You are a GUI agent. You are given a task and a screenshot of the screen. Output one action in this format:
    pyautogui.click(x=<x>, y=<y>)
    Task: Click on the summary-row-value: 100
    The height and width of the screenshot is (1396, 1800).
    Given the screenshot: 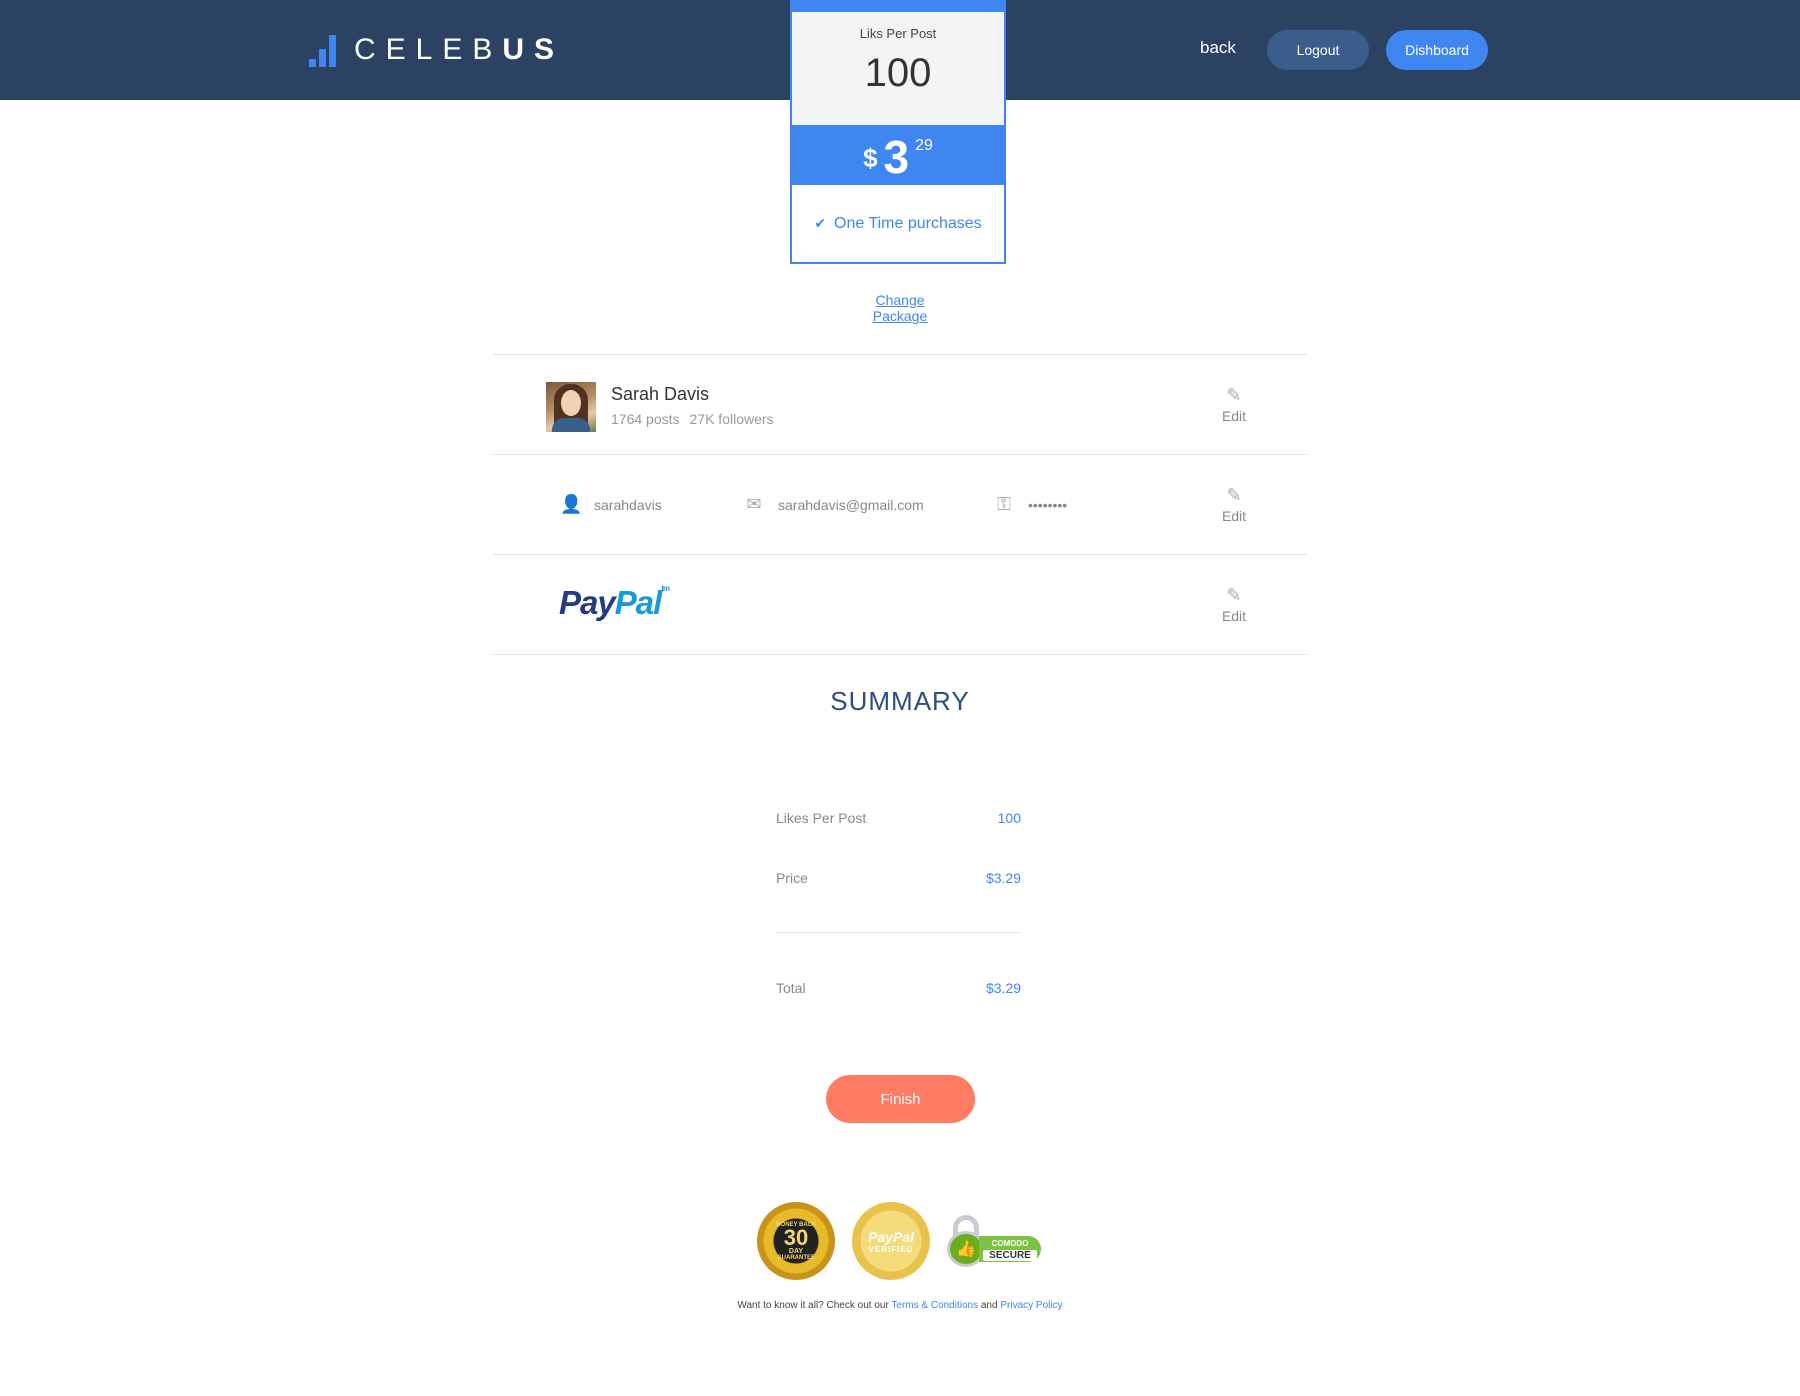 What is the action you would take?
    pyautogui.click(x=1009, y=818)
    